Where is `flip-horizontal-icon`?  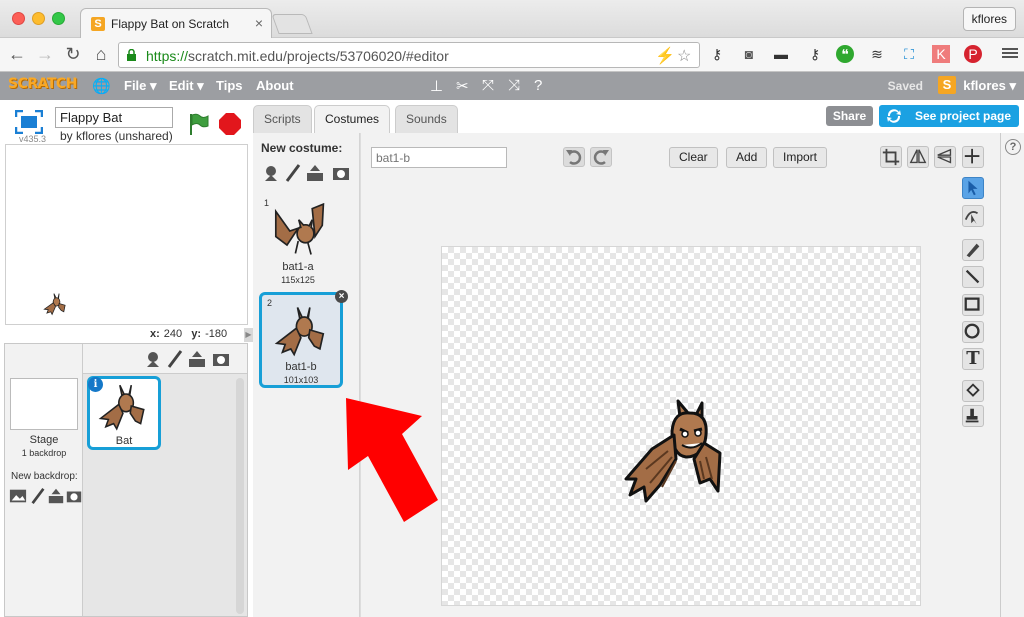 flip-horizontal-icon is located at coordinates (918, 157).